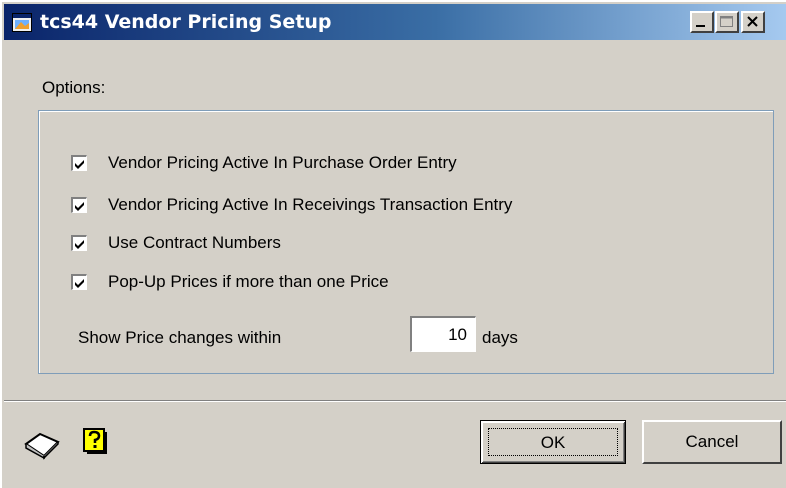 This screenshot has width=786, height=488. What do you see at coordinates (180, 337) in the screenshot?
I see `show-price-changes-label: Show Price changes within` at bounding box center [180, 337].